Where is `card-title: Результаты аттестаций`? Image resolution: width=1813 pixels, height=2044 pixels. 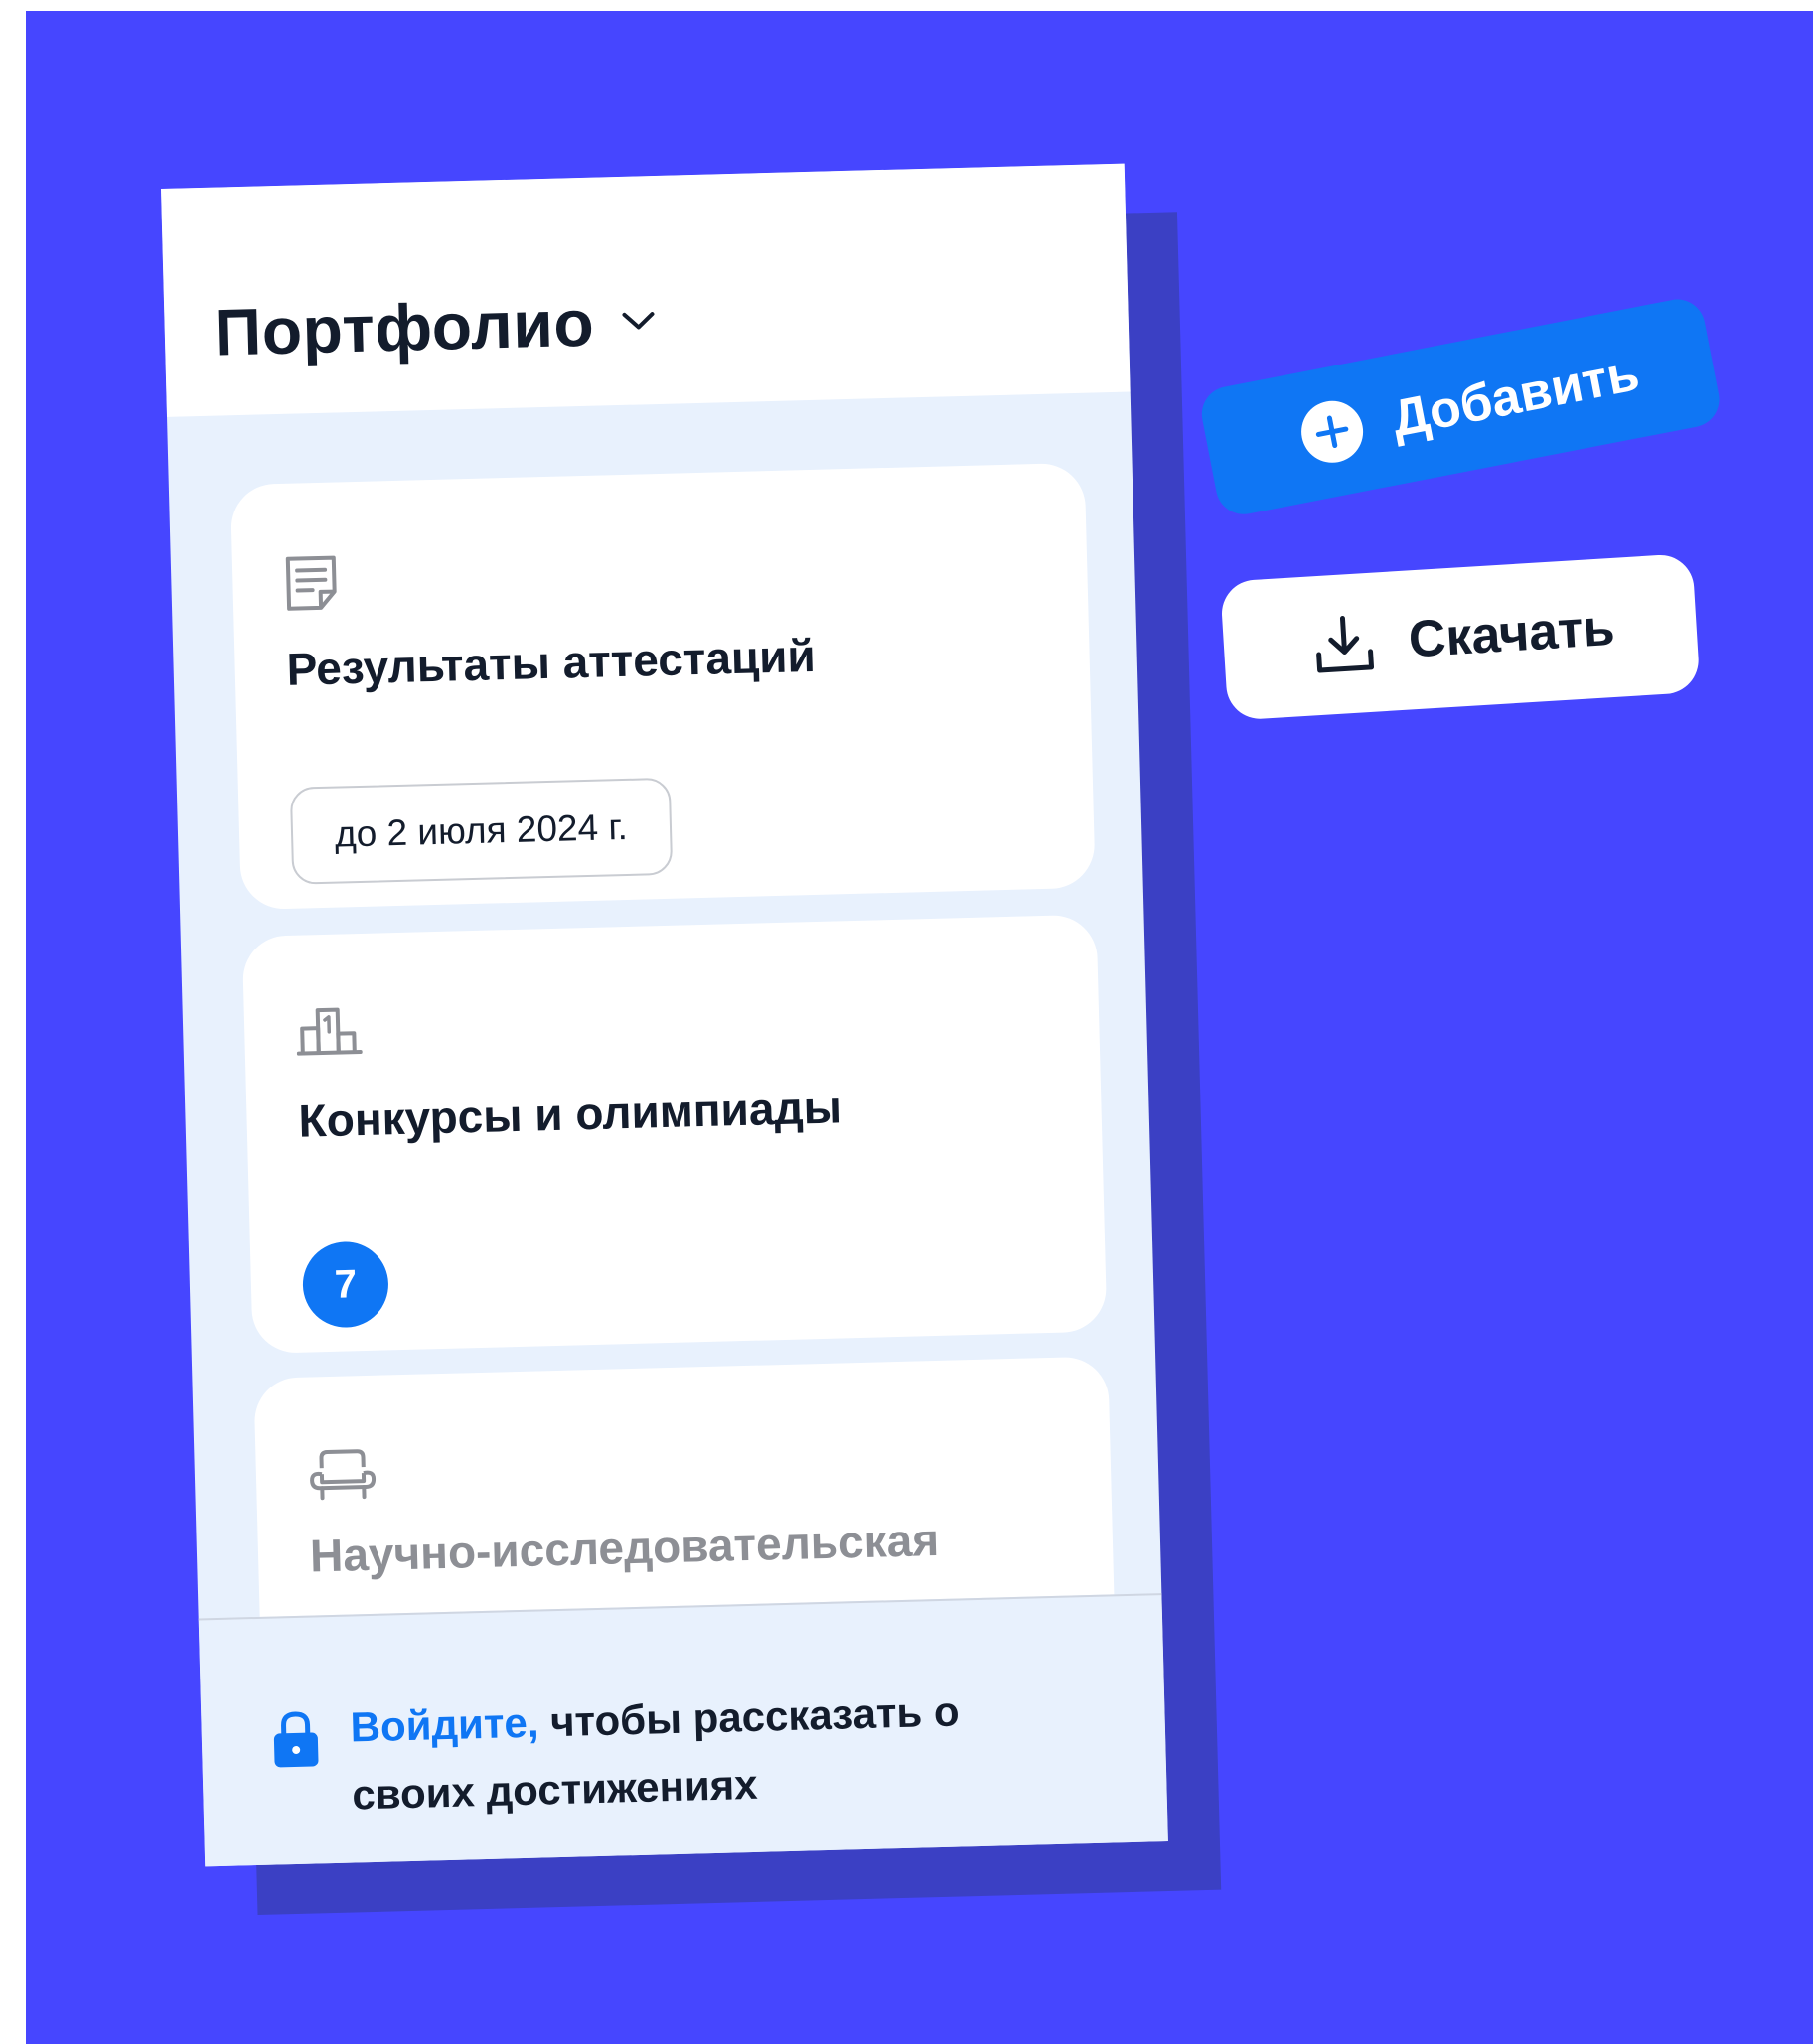
card-title: Результаты аттестаций is located at coordinates (551, 662).